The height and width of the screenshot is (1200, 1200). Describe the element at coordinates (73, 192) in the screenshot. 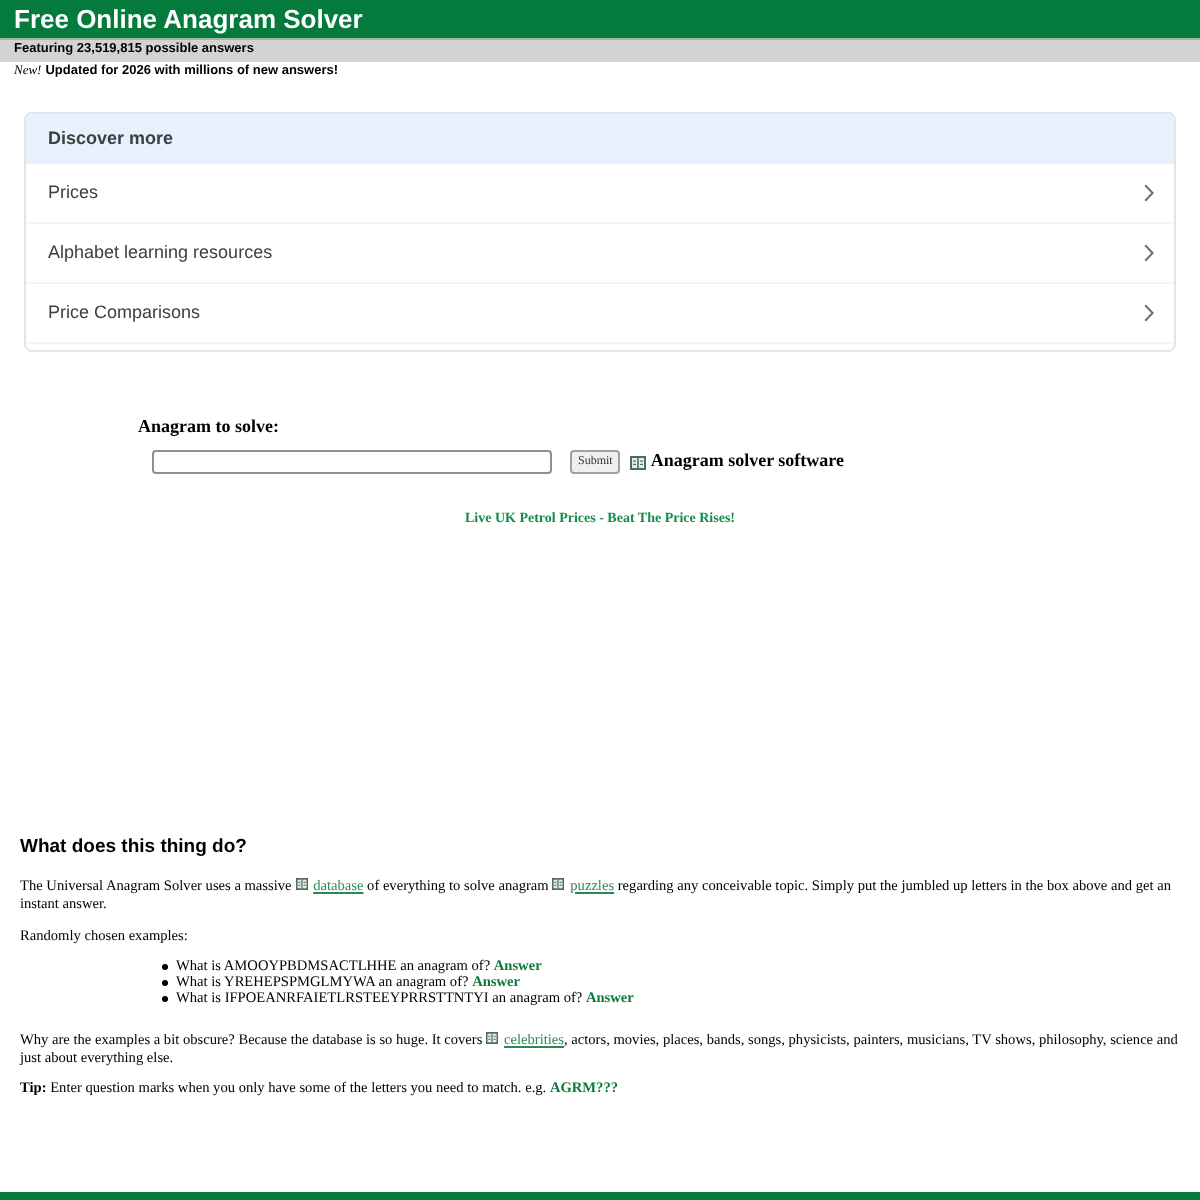

I see `discover-item-label: Prices` at that location.